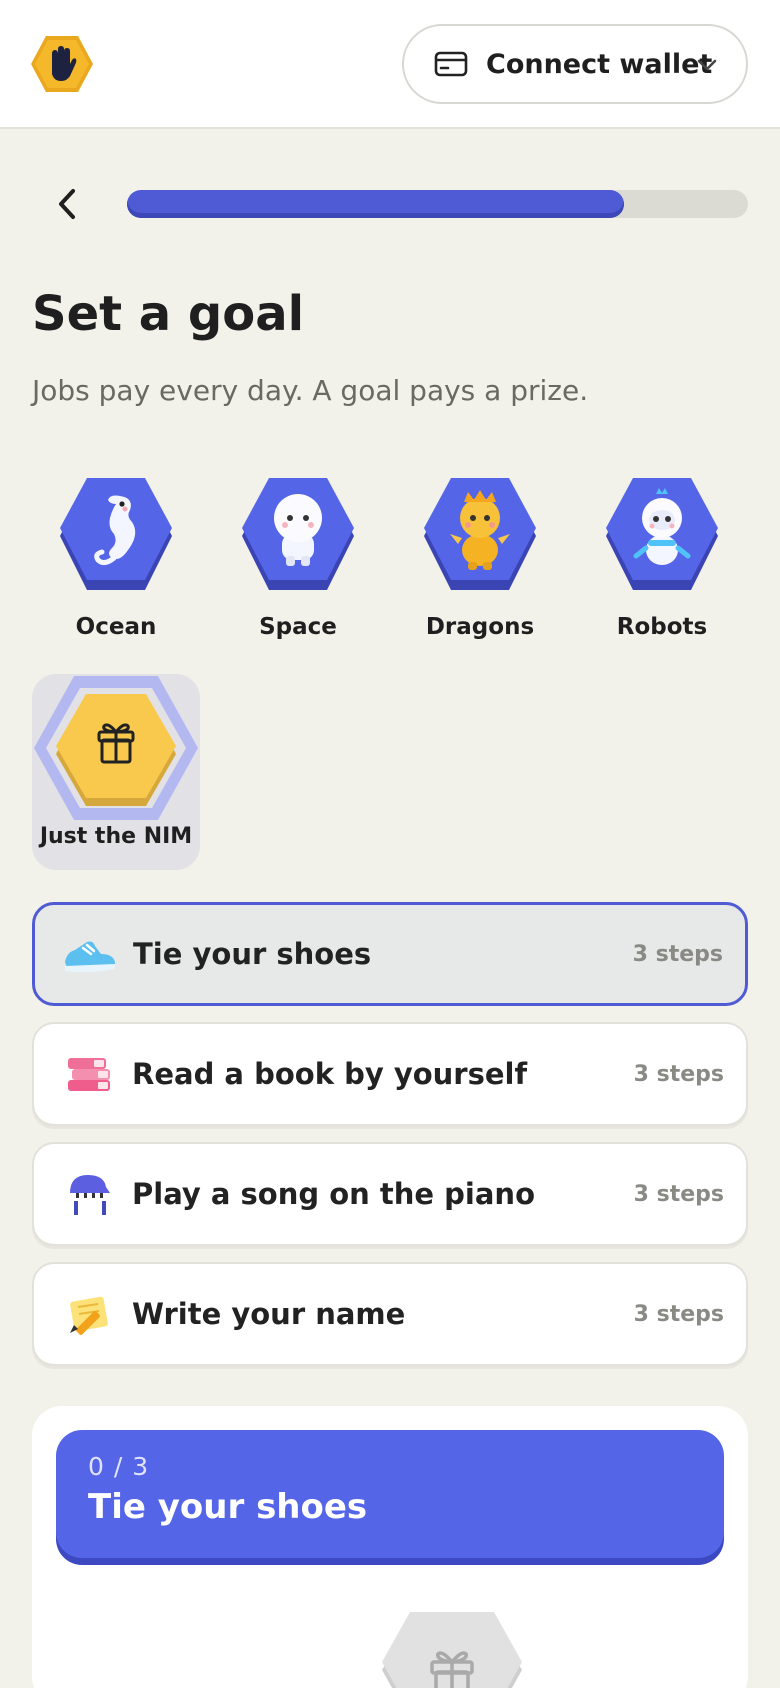 The height and width of the screenshot is (1688, 780). Describe the element at coordinates (390, 64) in the screenshot. I see `top-bar: Connect wallet` at that location.